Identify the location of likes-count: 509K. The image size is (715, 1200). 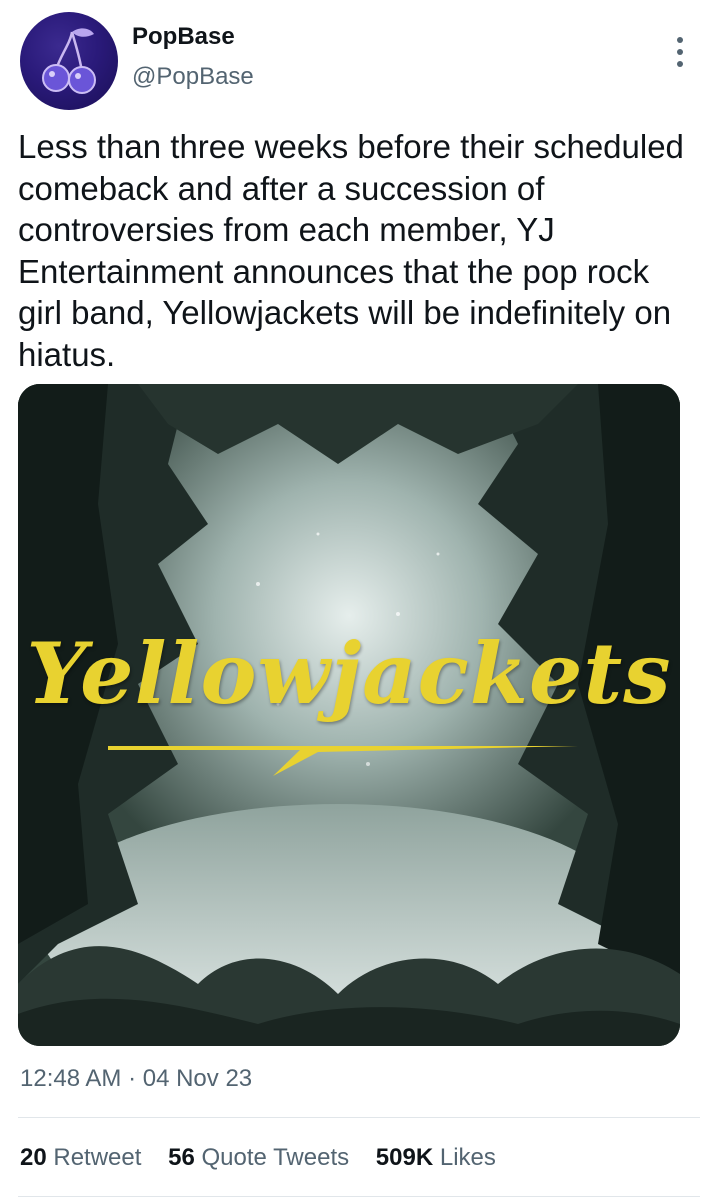
(404, 1157).